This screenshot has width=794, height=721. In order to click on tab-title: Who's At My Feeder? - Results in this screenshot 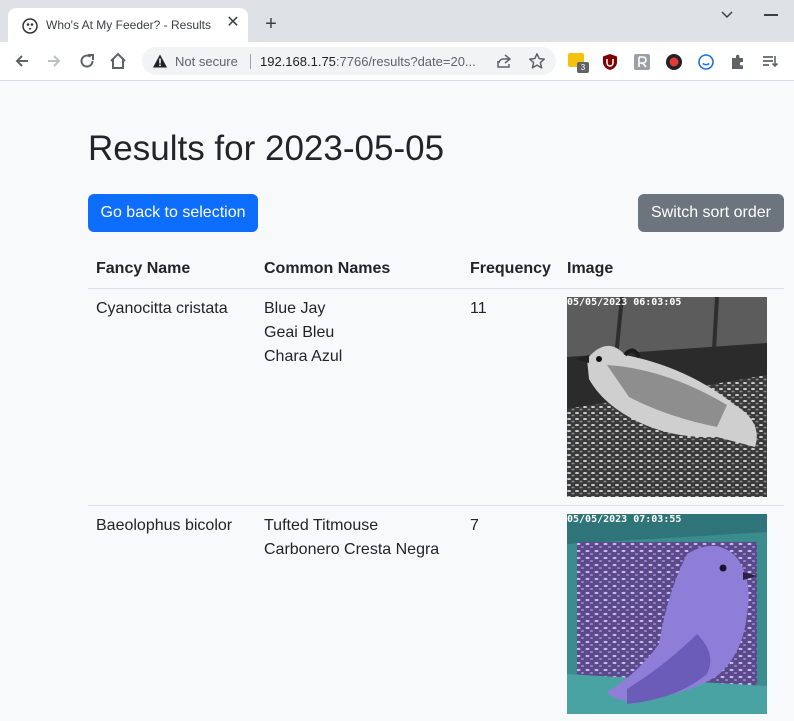, I will do `click(129, 25)`.